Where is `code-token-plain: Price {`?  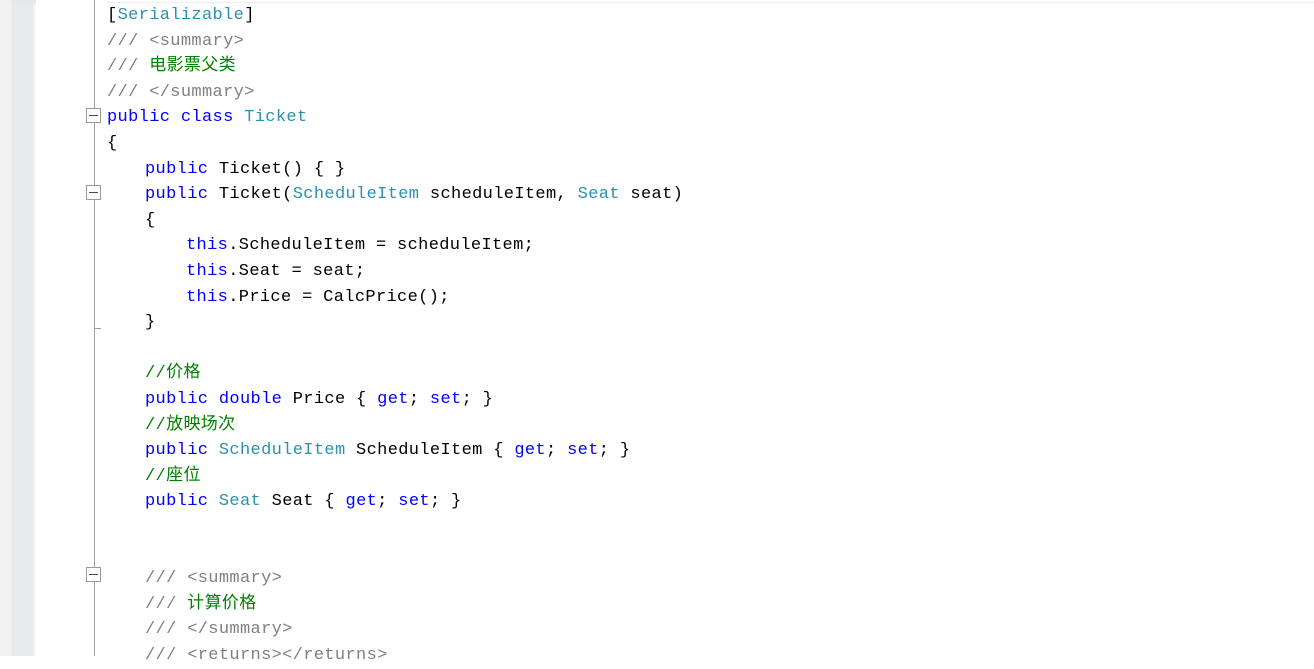
code-token-plain: Price { is located at coordinates (330, 399).